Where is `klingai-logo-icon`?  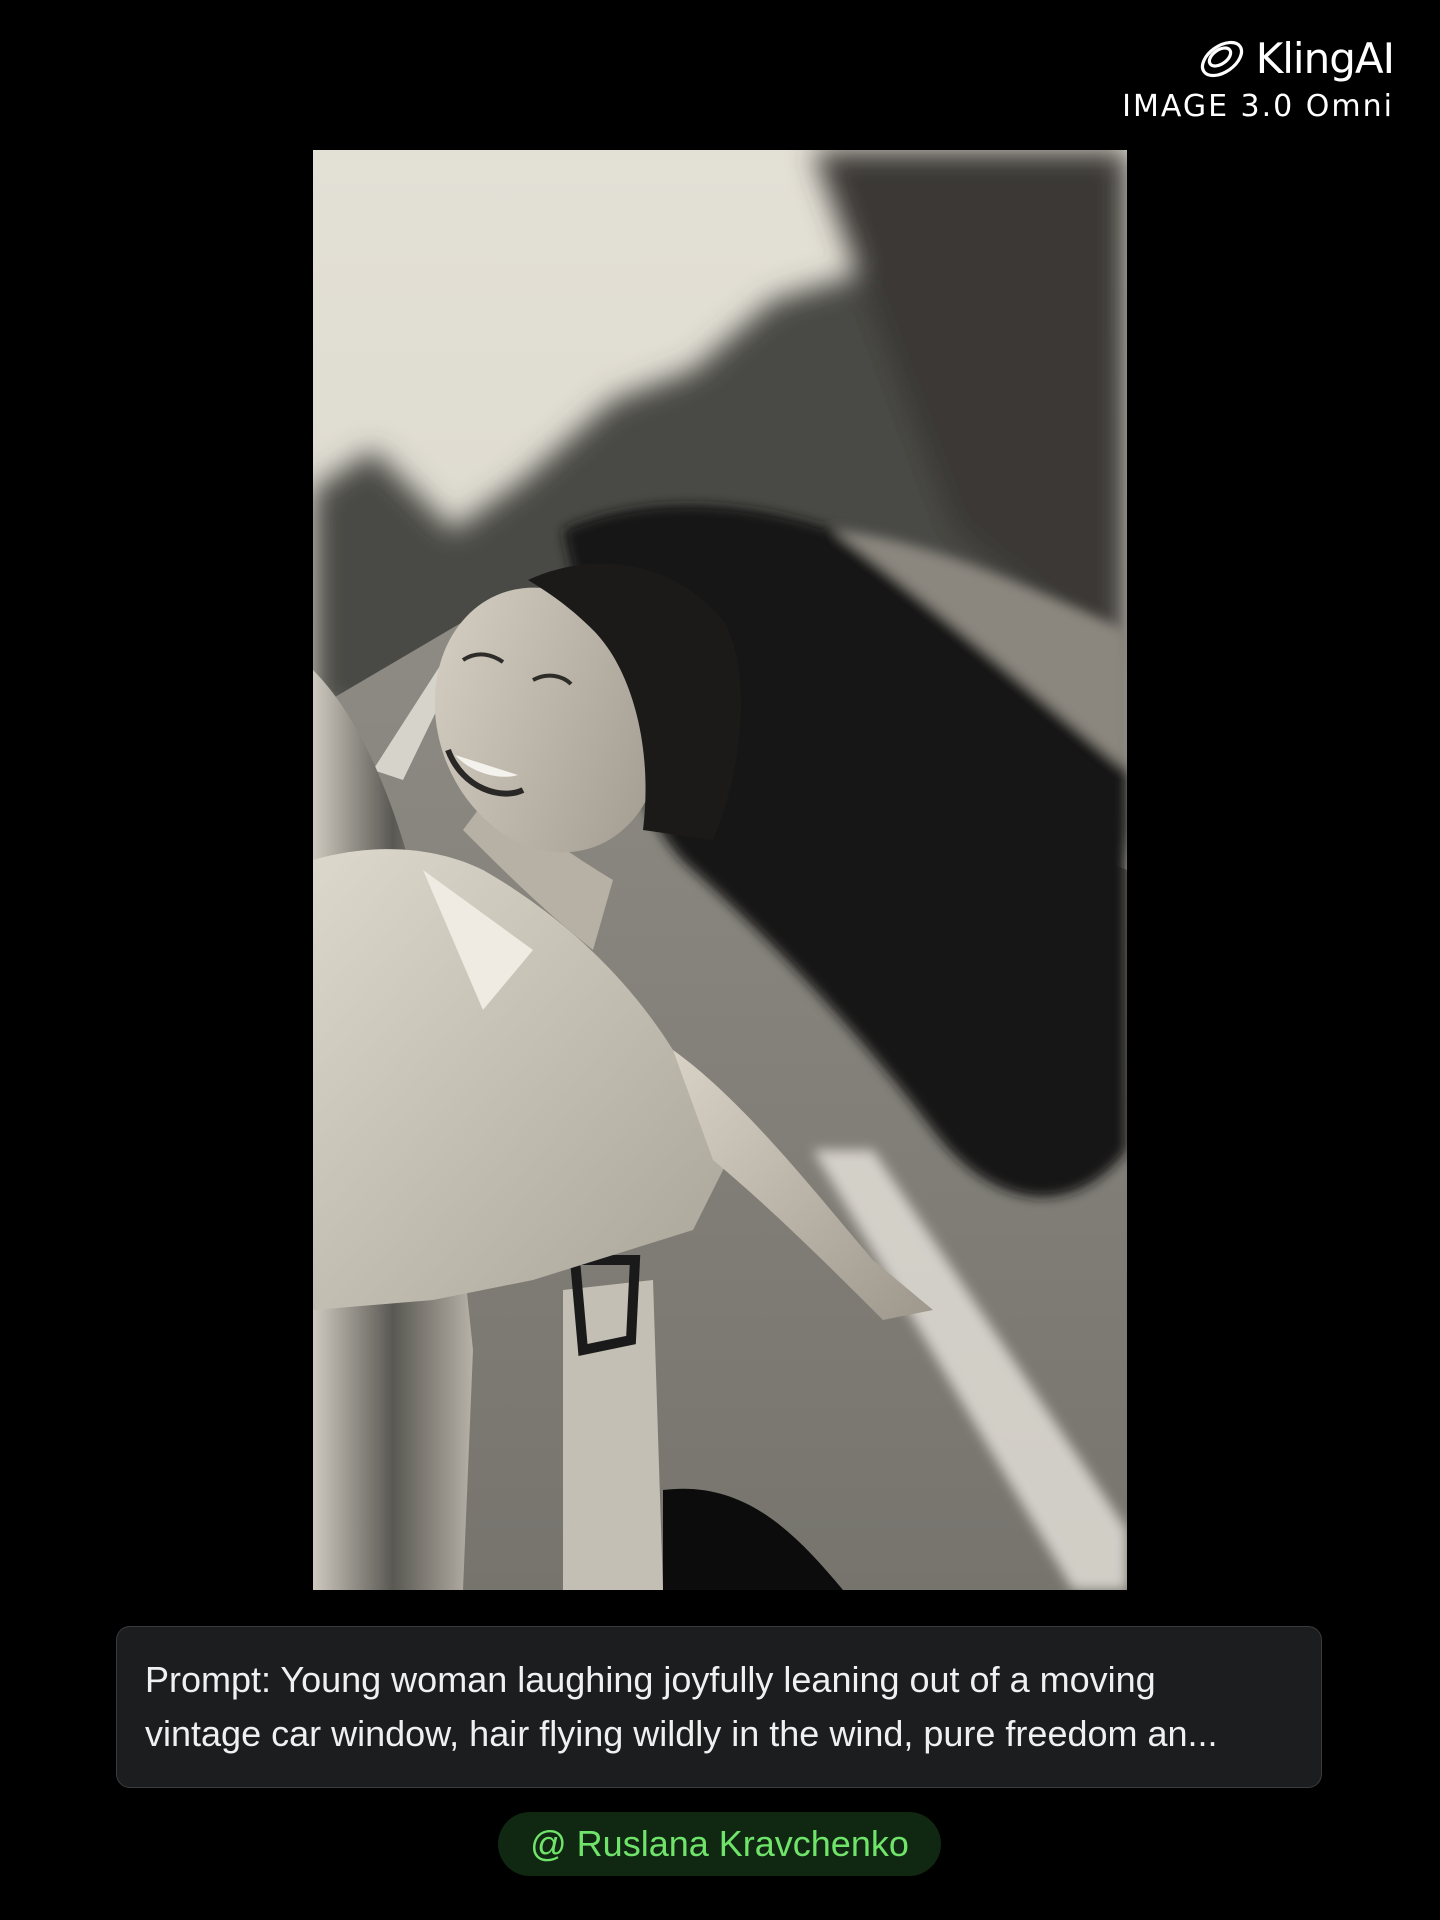
klingai-logo-icon is located at coordinates (1221, 59).